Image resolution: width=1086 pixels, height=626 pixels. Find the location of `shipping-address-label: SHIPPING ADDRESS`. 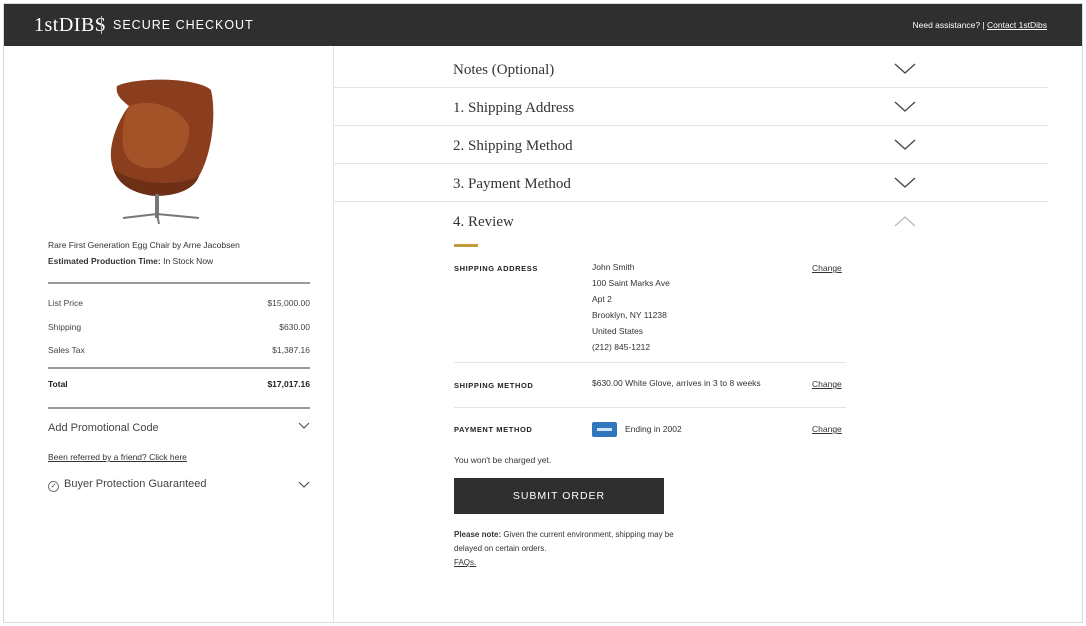

shipping-address-label: SHIPPING ADDRESS is located at coordinates (496, 268).